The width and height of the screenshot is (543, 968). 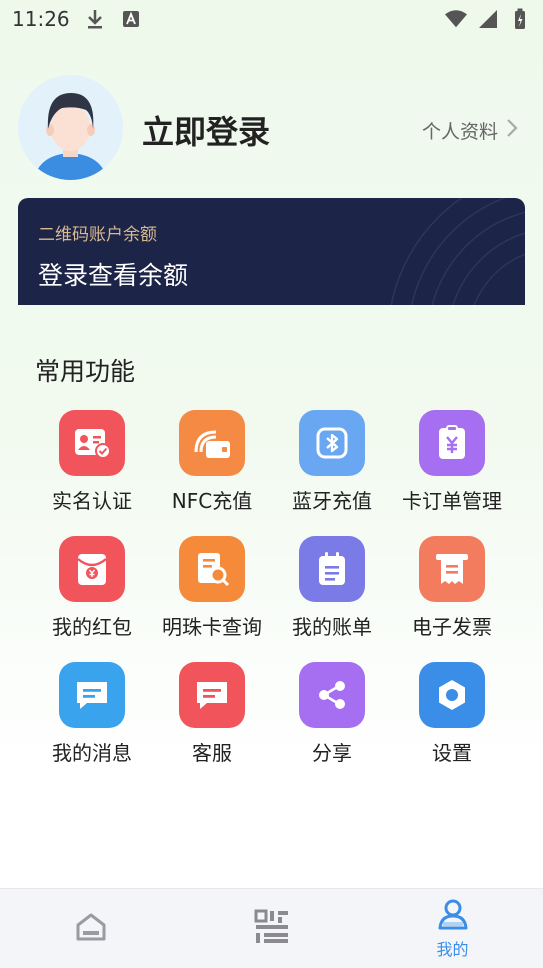 I want to click on func-real-name-auth: 实名认证, so click(x=92, y=473).